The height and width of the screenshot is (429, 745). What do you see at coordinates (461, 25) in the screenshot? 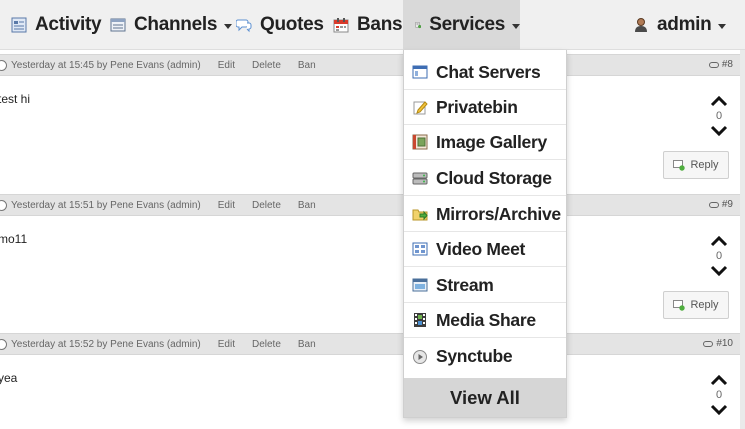
I see `nav-services: Services` at bounding box center [461, 25].